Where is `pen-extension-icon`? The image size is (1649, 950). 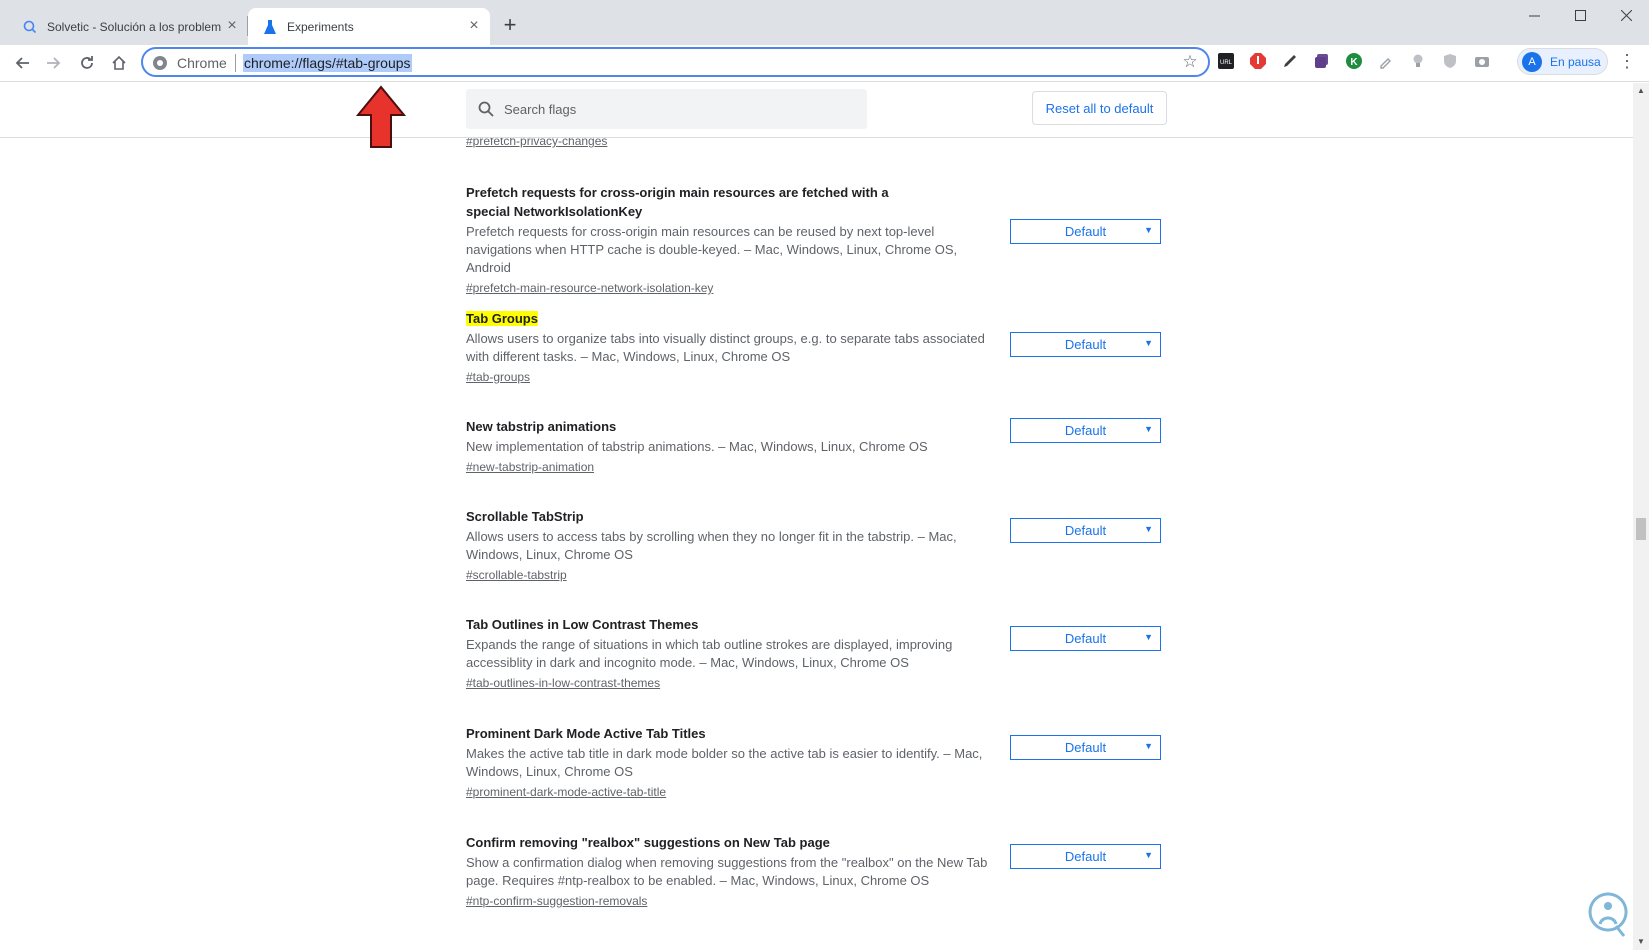 pen-extension-icon is located at coordinates (1290, 61).